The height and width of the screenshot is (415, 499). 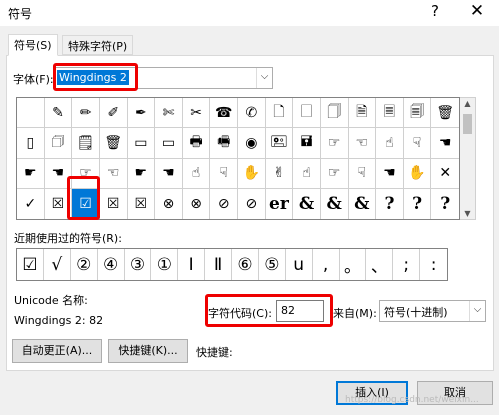 What do you see at coordinates (326, 264) in the screenshot?
I see `recent-symbol-cell: ,` at bounding box center [326, 264].